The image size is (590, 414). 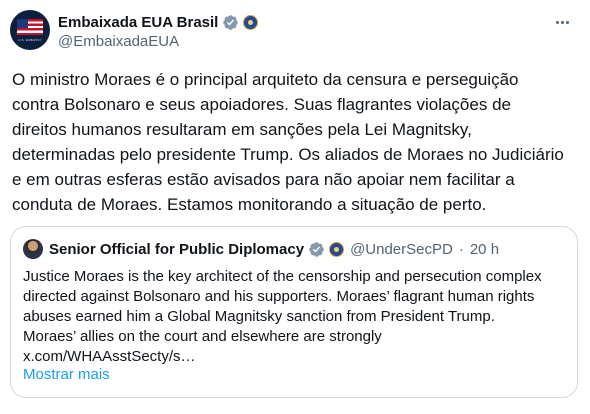 What do you see at coordinates (30, 27) in the screenshot?
I see `us-flag-icon` at bounding box center [30, 27].